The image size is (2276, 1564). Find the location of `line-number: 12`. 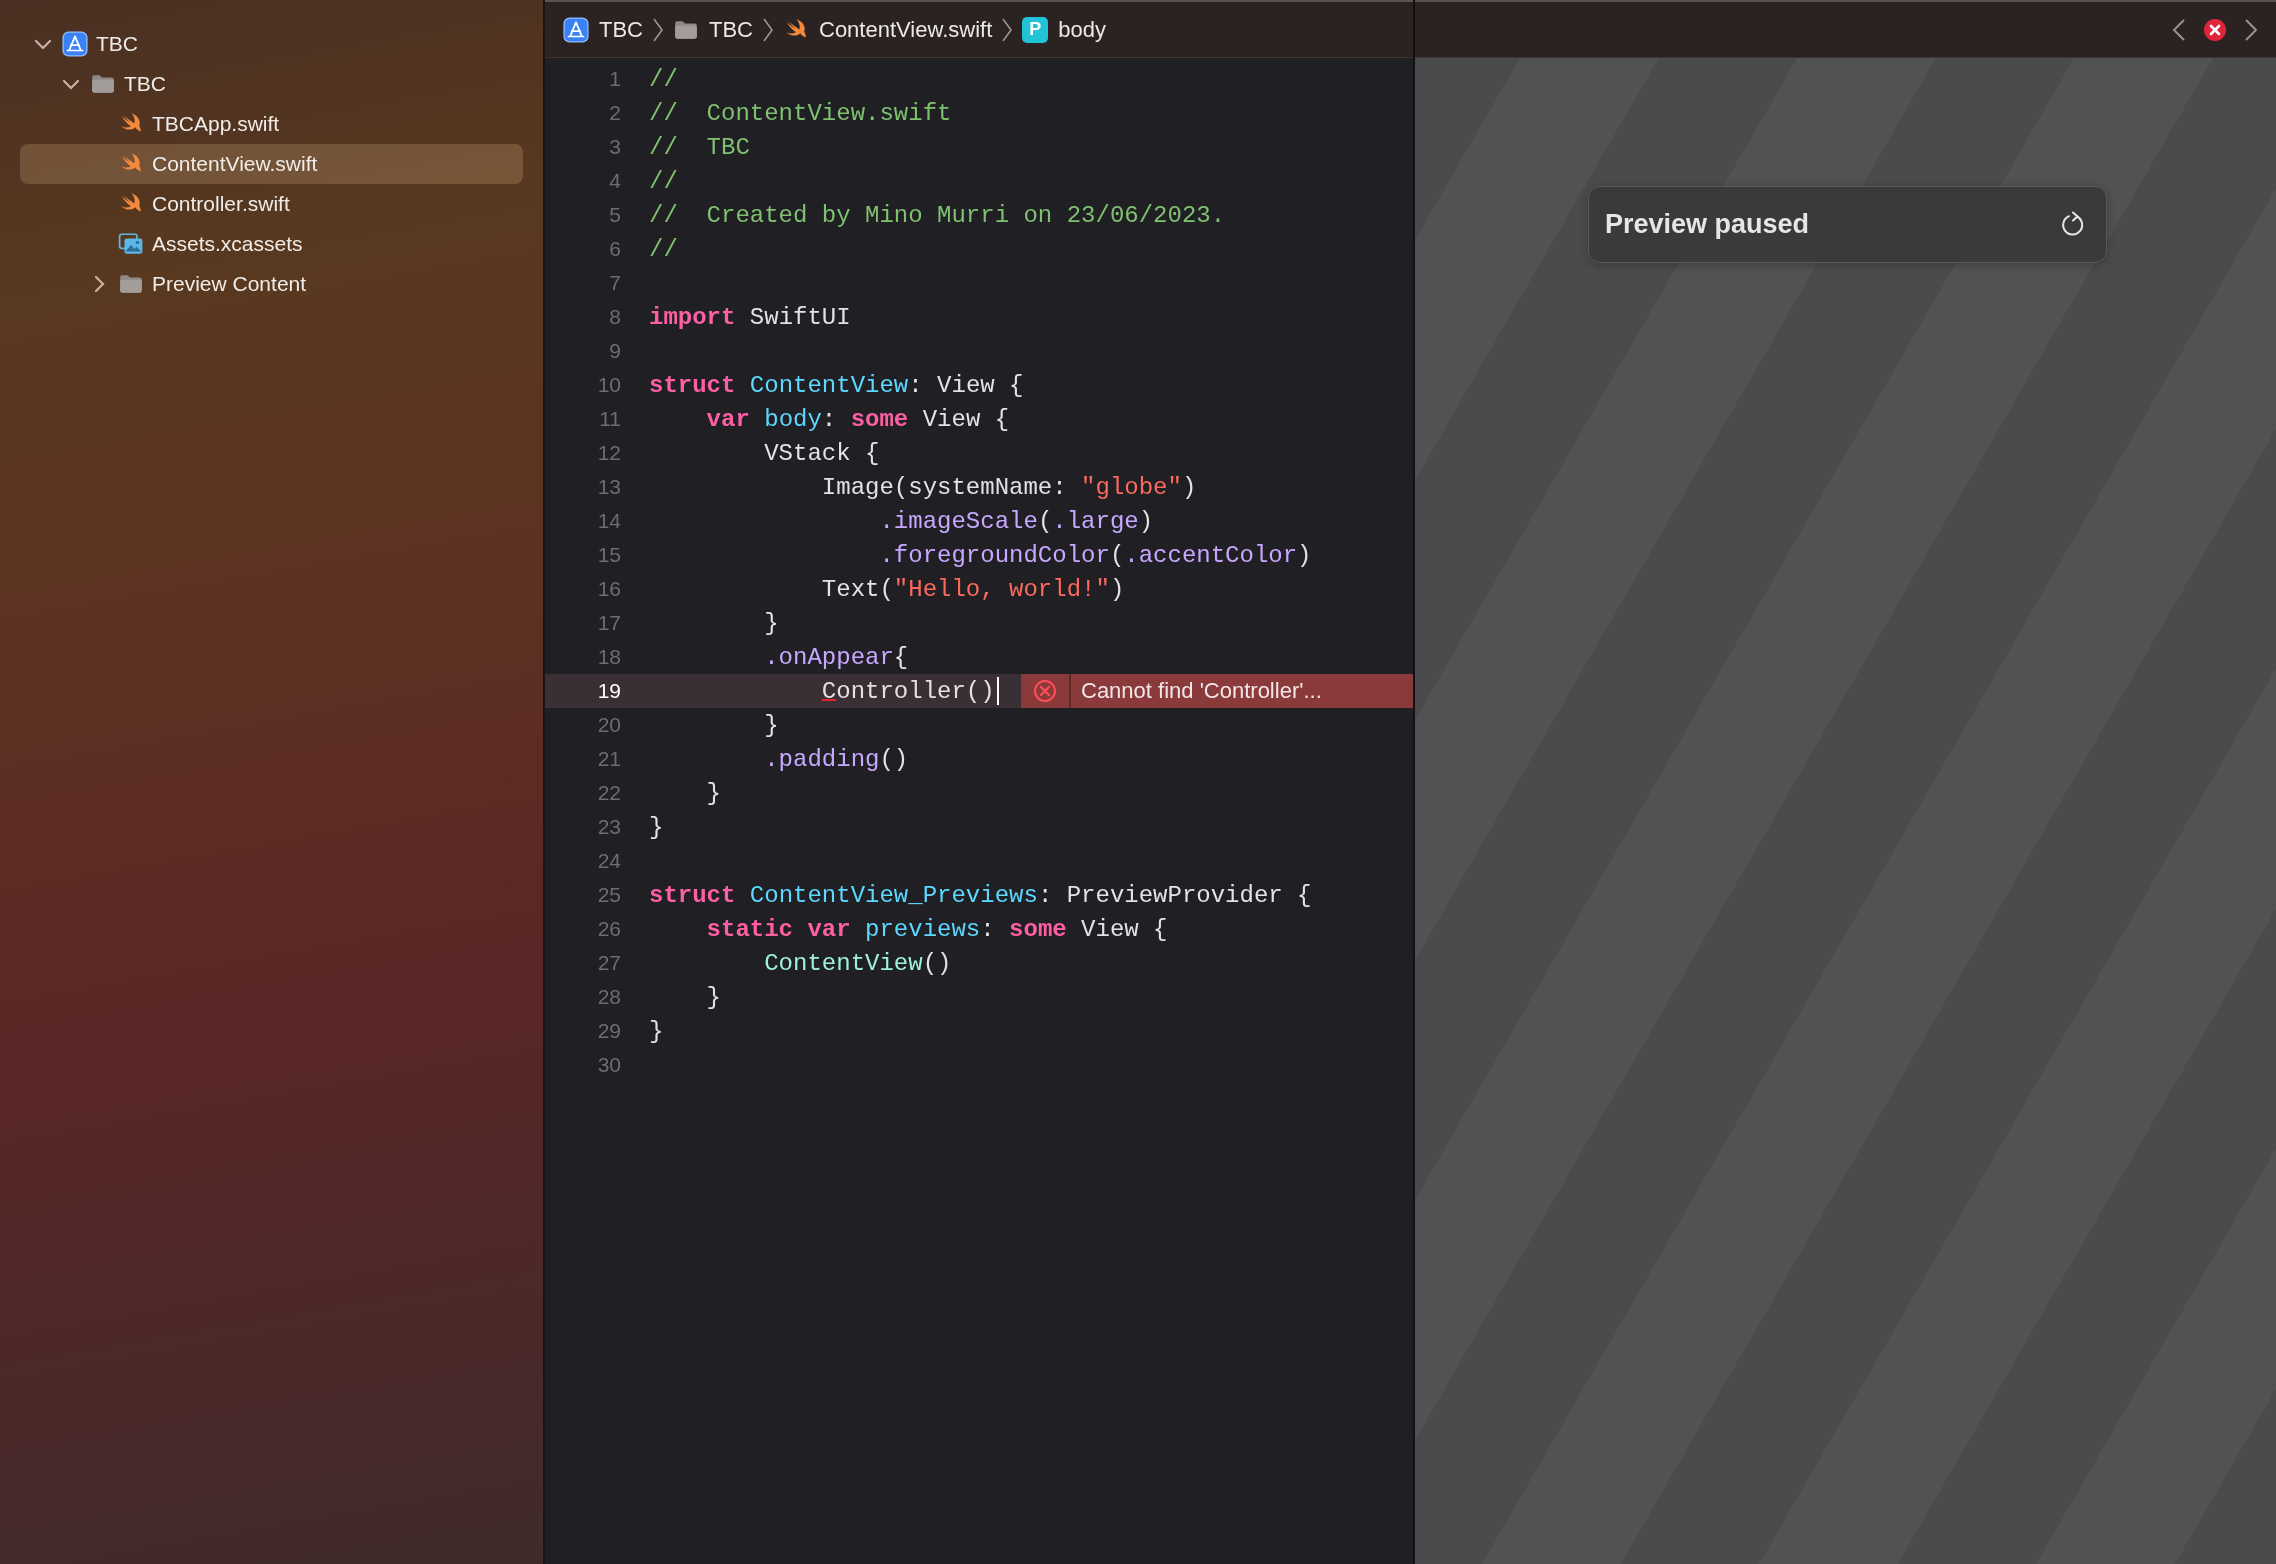

line-number: 12 is located at coordinates (608, 453).